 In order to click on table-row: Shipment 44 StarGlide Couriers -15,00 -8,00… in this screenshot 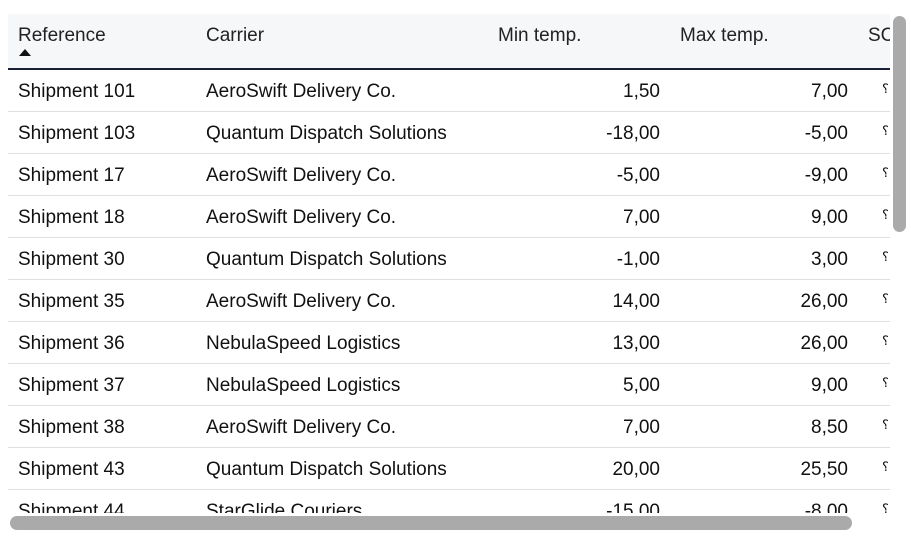, I will do `click(449, 501)`.